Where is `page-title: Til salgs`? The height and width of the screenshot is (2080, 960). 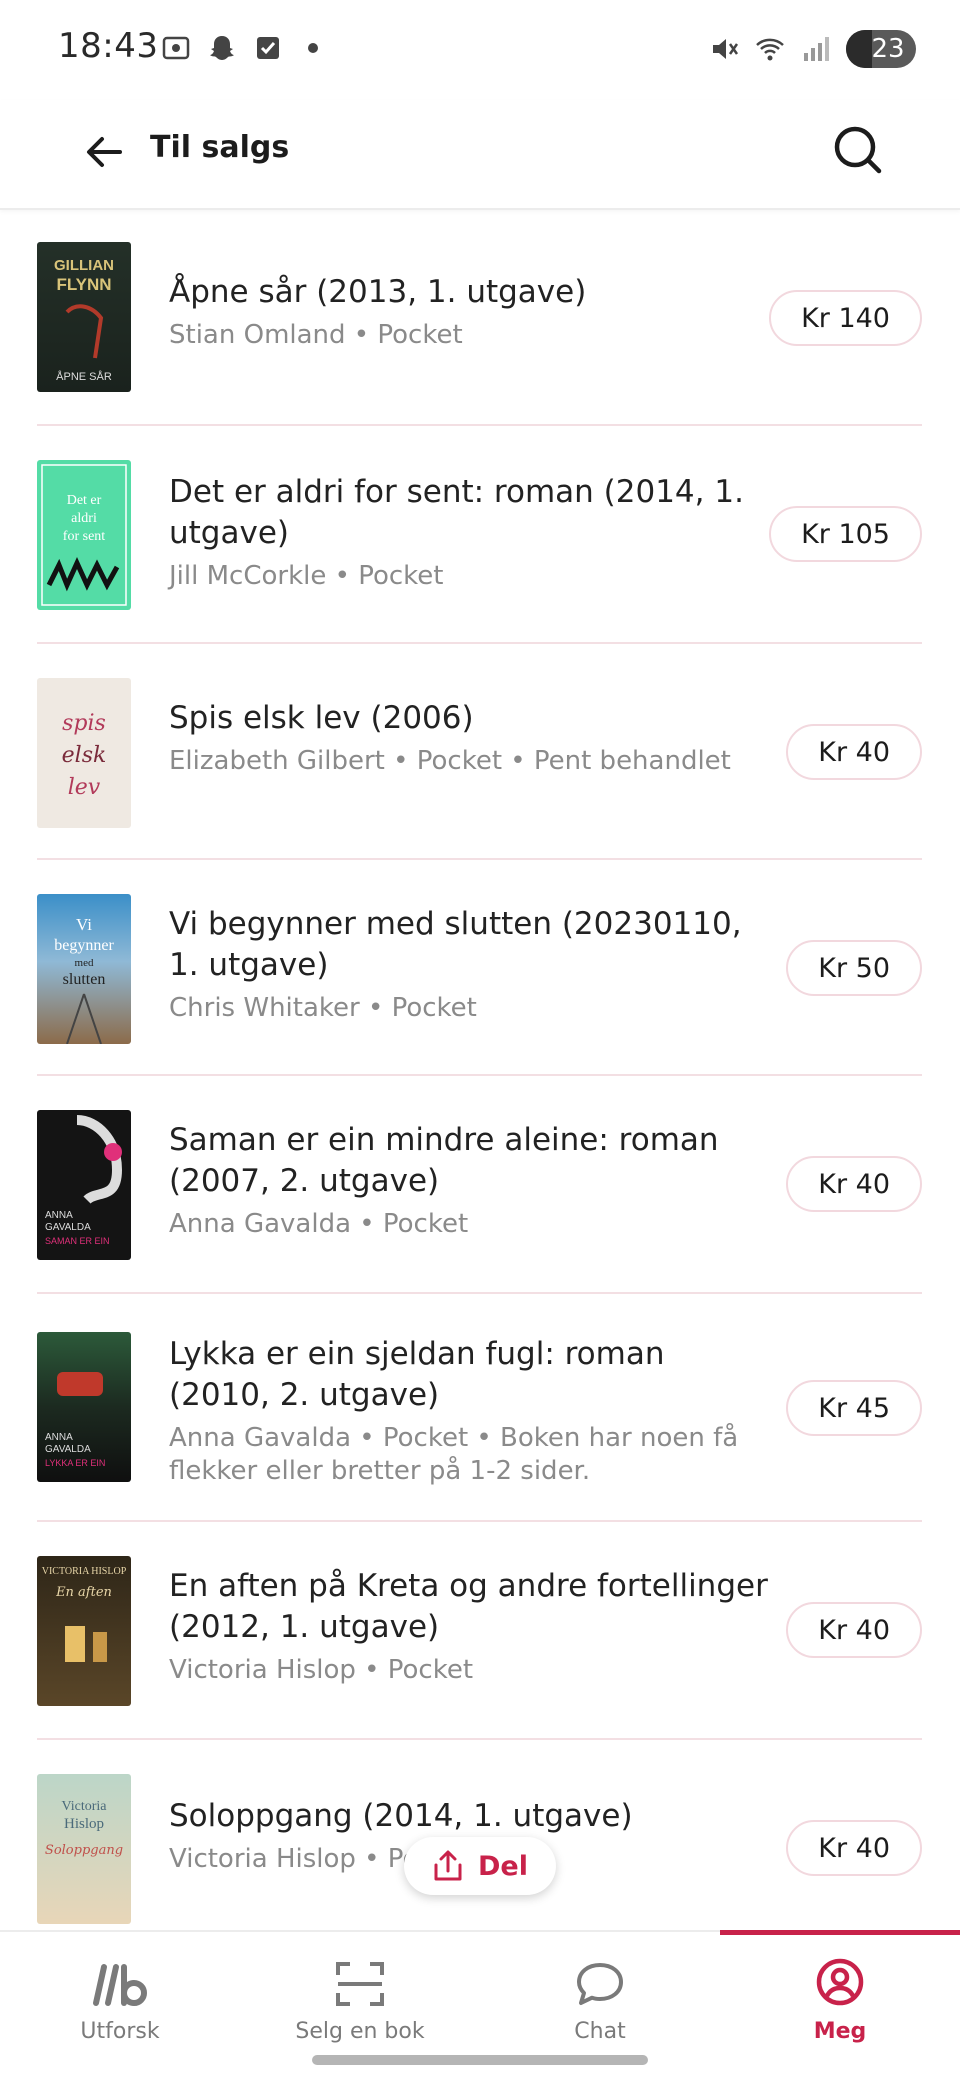 page-title: Til salgs is located at coordinates (220, 147).